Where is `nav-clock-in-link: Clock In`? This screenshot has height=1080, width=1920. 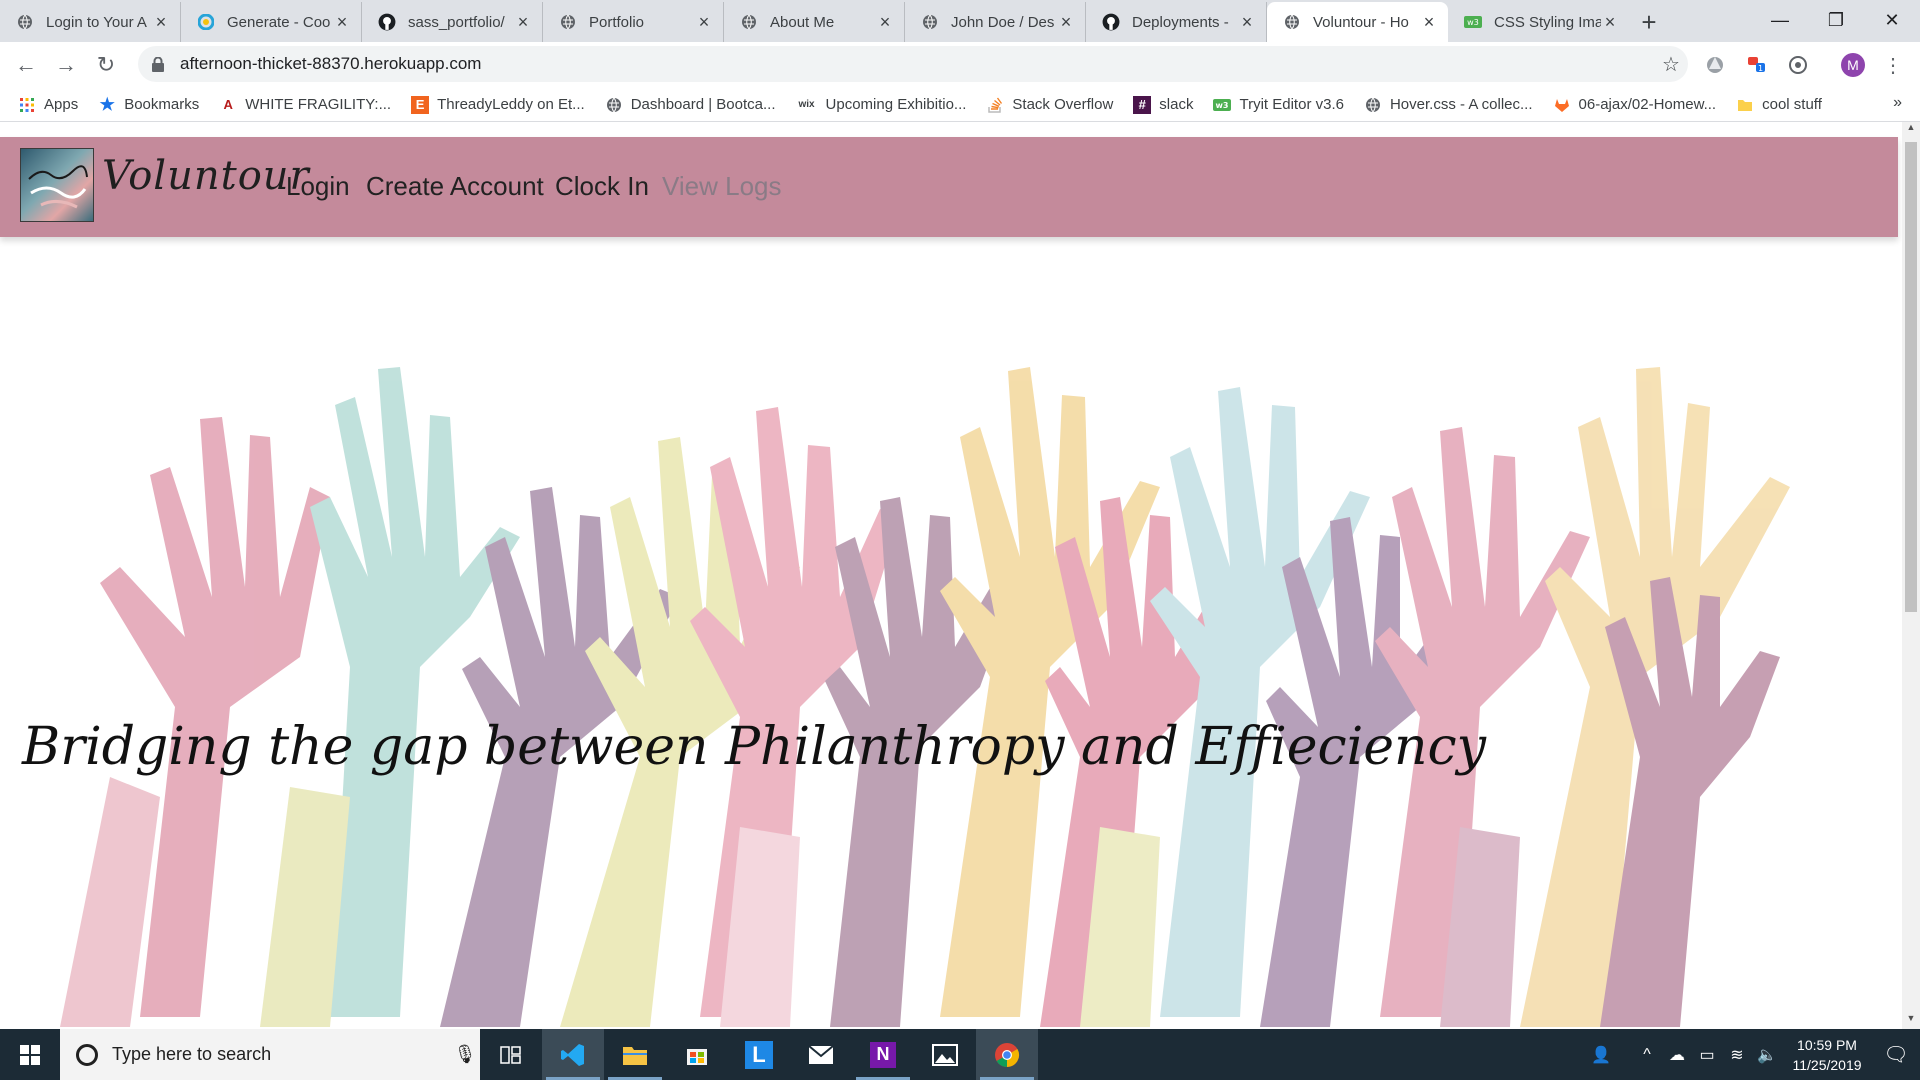
nav-clock-in-link: Clock In is located at coordinates (602, 186).